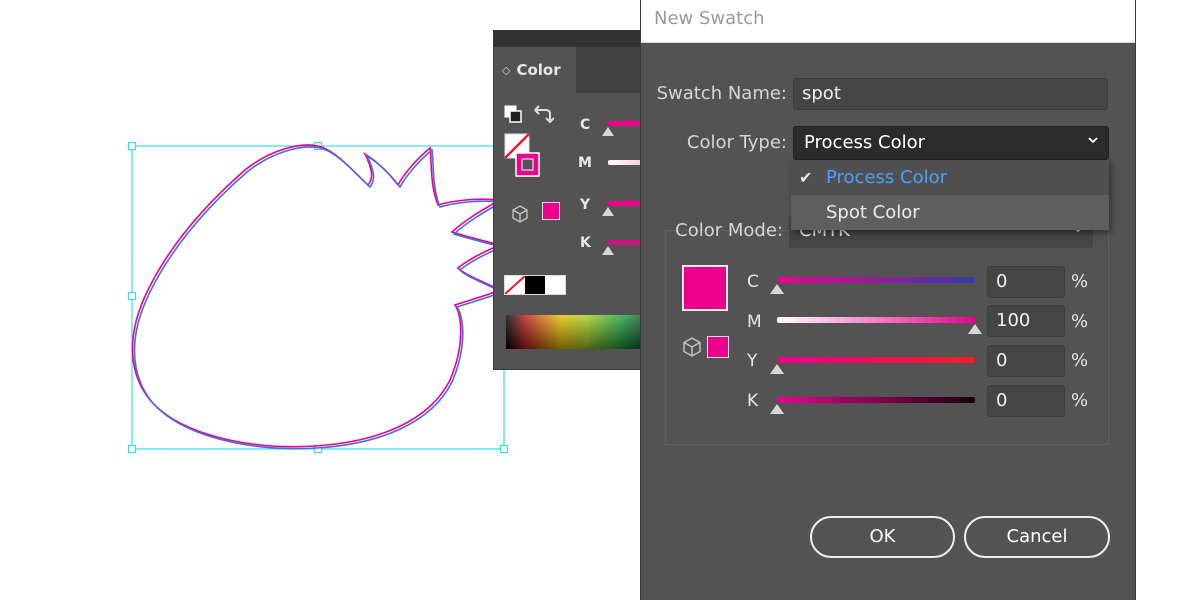  What do you see at coordinates (736, 142) in the screenshot?
I see `color-type-label: Color Type:` at bounding box center [736, 142].